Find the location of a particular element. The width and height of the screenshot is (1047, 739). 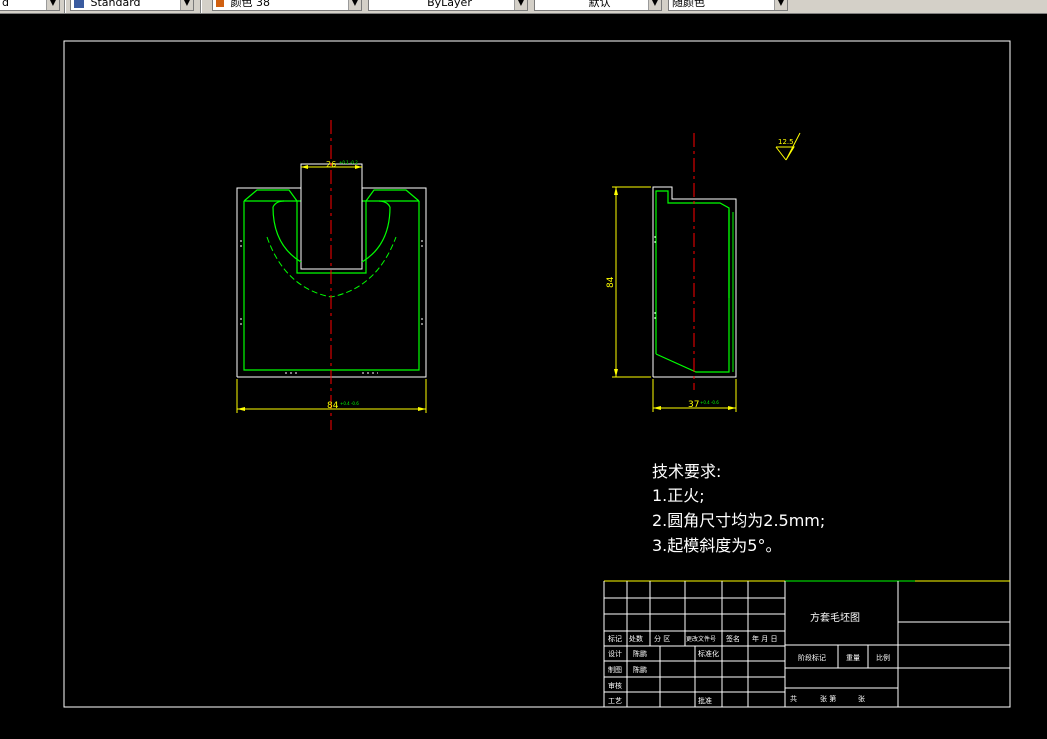

plot-style-combo: 随颜色 ▼ is located at coordinates (728, 5).